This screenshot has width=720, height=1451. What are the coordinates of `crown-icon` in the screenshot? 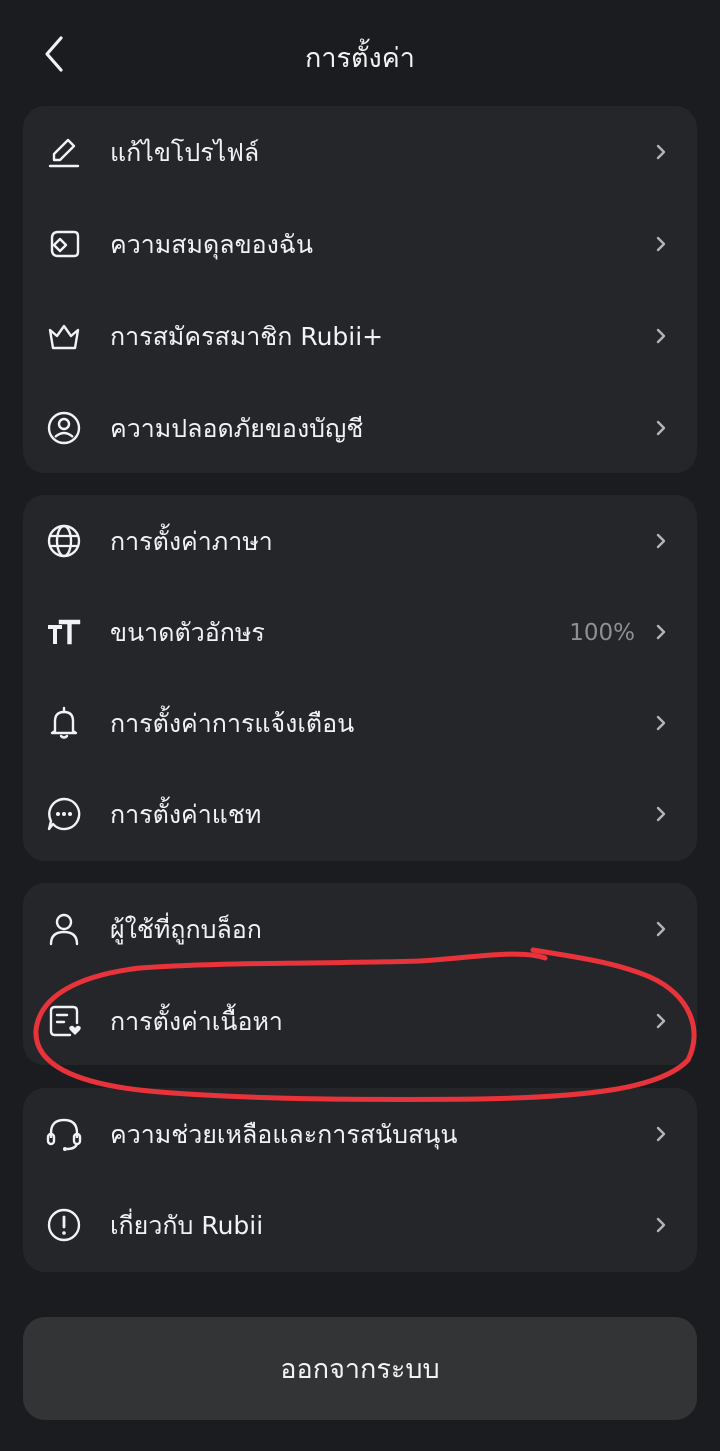 It's located at (64, 336).